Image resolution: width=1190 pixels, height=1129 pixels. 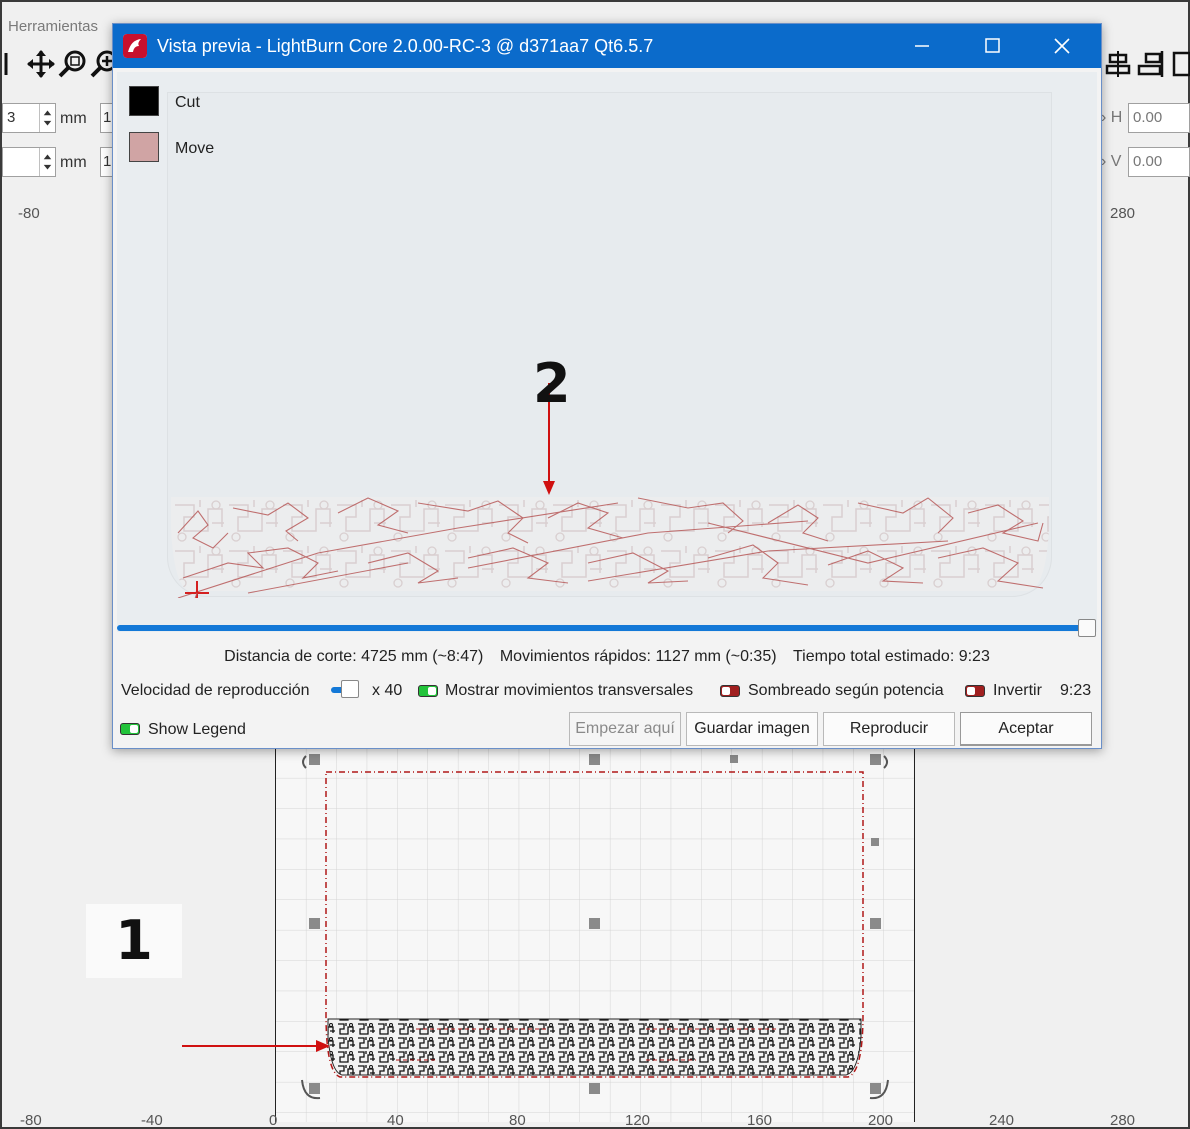 I want to click on minimize-icon, so click(x=922, y=46).